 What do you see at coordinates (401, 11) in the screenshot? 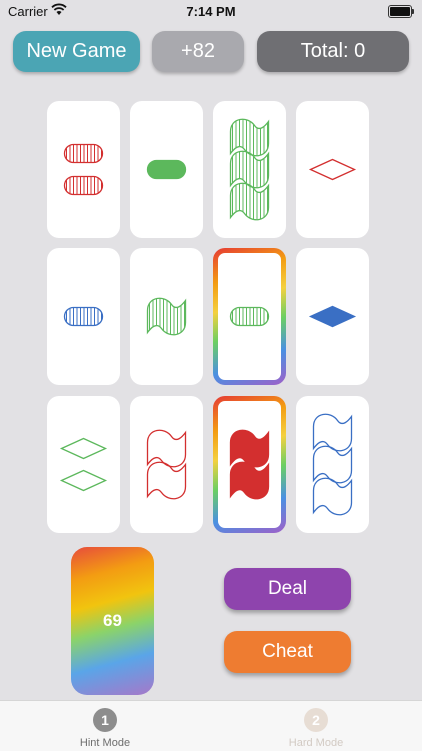
I see `battery-icon` at bounding box center [401, 11].